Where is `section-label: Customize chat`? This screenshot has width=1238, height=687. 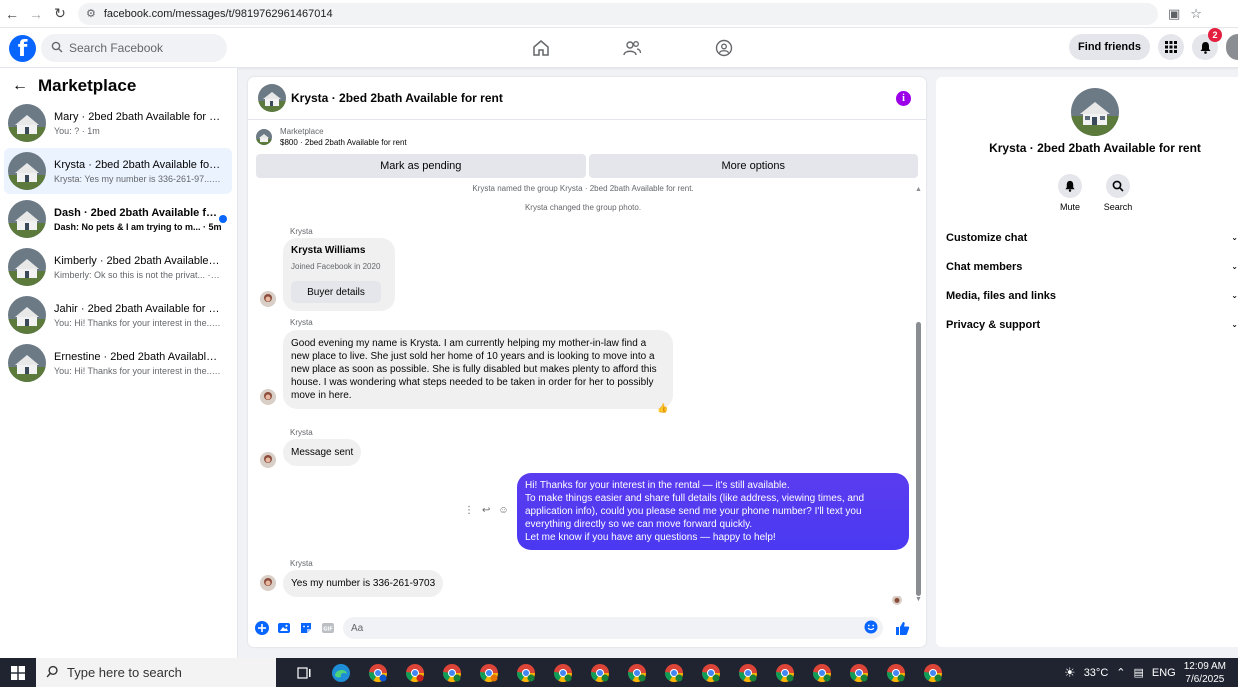 section-label: Customize chat is located at coordinates (987, 238).